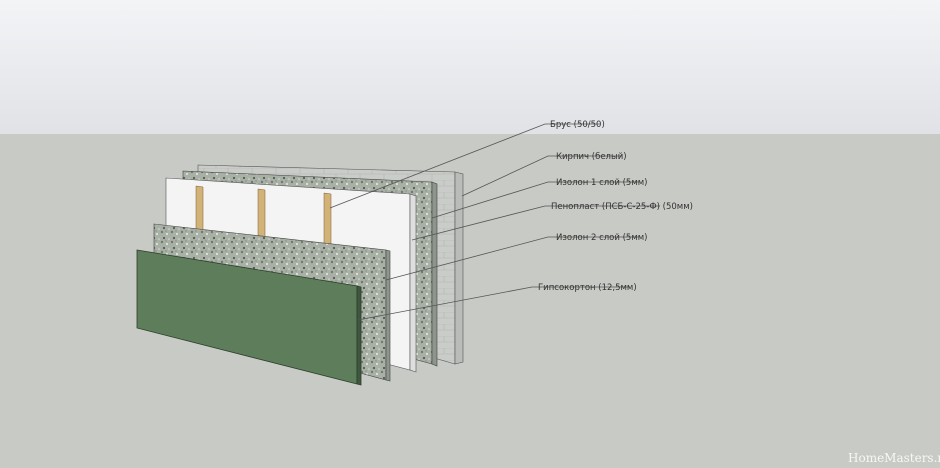 This screenshot has width=940, height=468. I want to click on label-brick: Кирпич (белый), so click(591, 157).